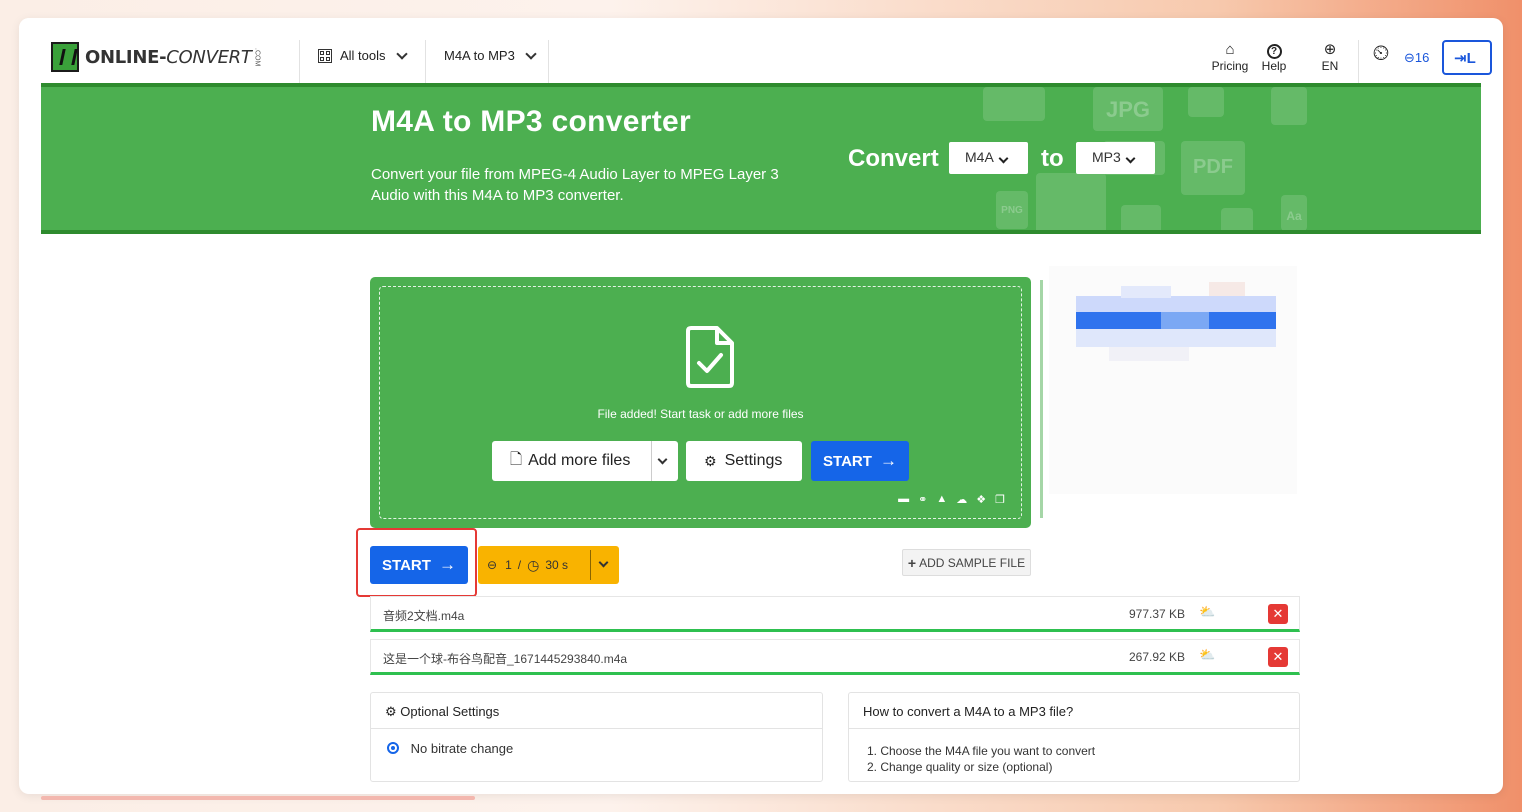 This screenshot has width=1522, height=812. I want to click on pricing-link: ⌂ Pricing, so click(1230, 57).